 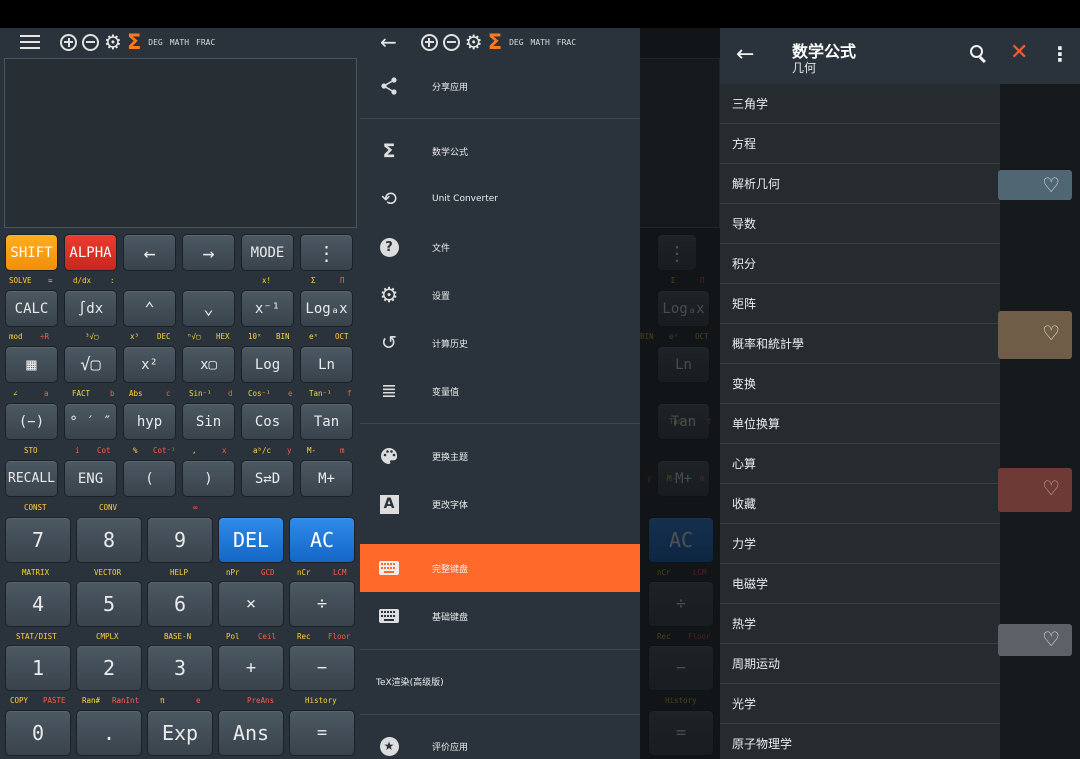 What do you see at coordinates (860, 184) in the screenshot?
I see `list-item: 解析几何` at bounding box center [860, 184].